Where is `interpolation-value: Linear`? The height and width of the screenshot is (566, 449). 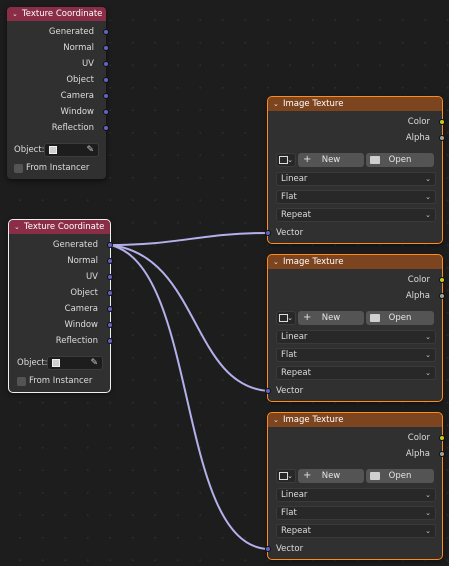 interpolation-value: Linear is located at coordinates (294, 179).